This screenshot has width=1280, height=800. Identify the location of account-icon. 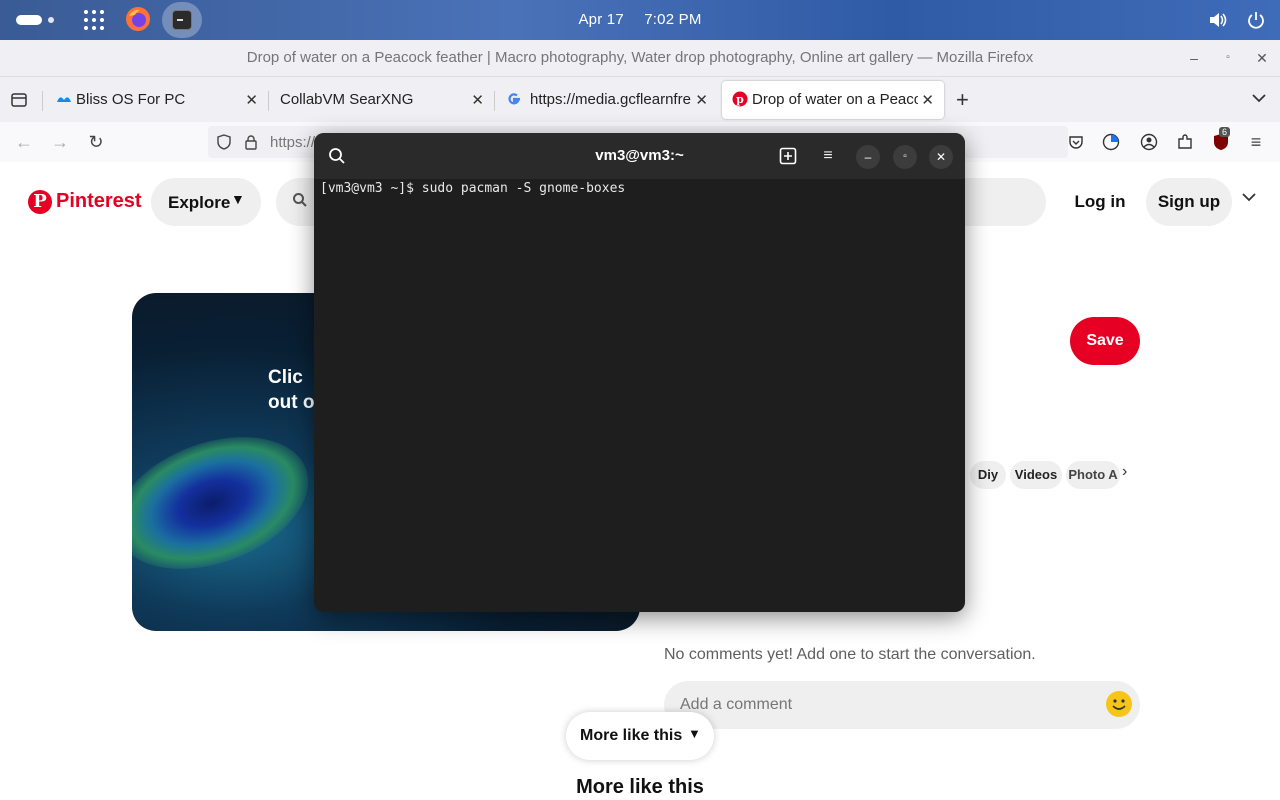
(1149, 142).